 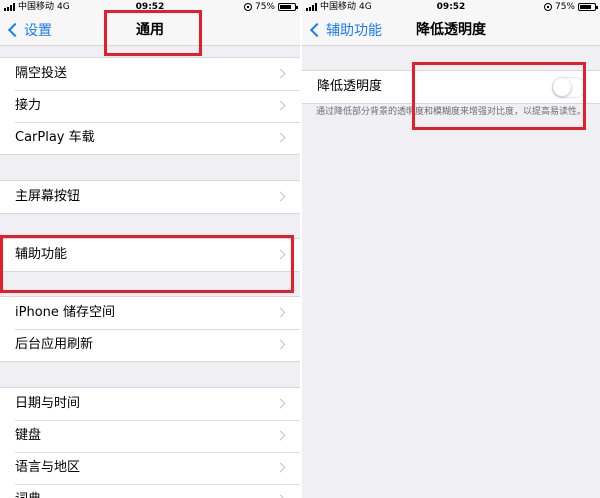 I want to click on setting-description: 通过降低部分背景的透明度和模糊度来增强对比度，以提高易读性。, so click(x=451, y=112).